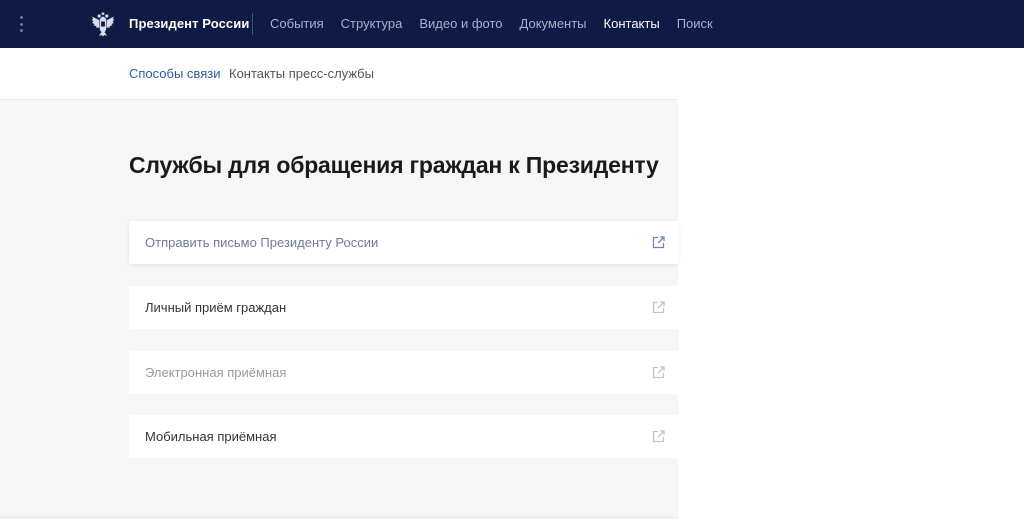 This screenshot has height=519, width=1024. Describe the element at coordinates (553, 23) in the screenshot. I see `nav-item-documents: Документы` at that location.